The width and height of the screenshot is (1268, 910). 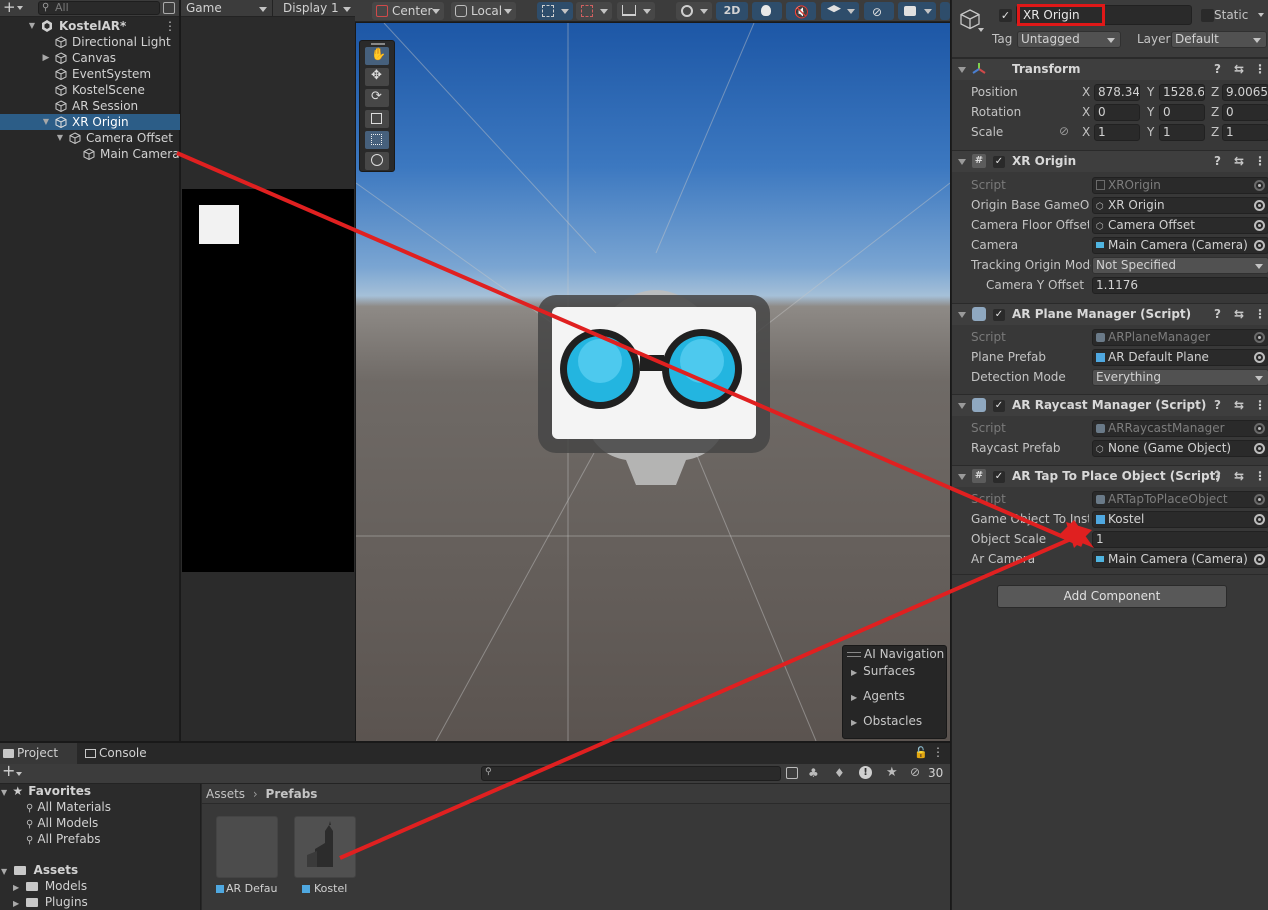 I want to click on hierarchy-item-ar-session: AR Session, so click(x=90, y=106).